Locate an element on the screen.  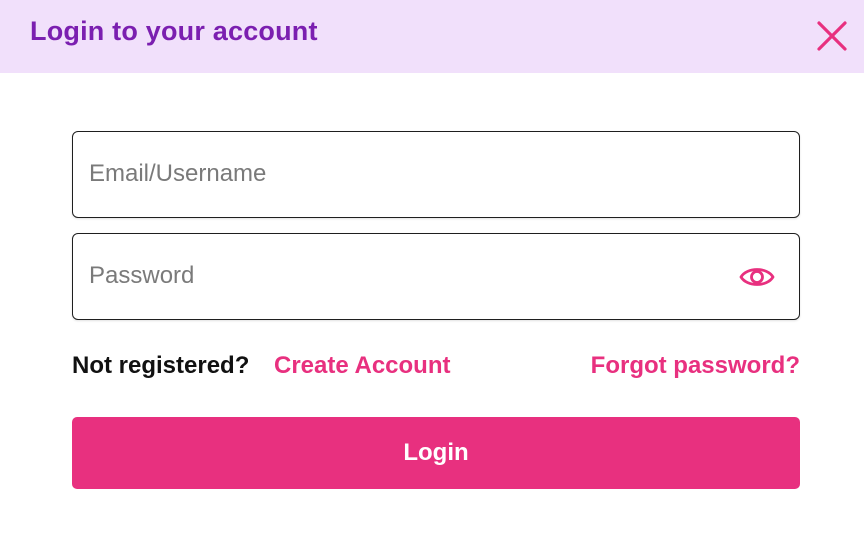
close-icon is located at coordinates (832, 36).